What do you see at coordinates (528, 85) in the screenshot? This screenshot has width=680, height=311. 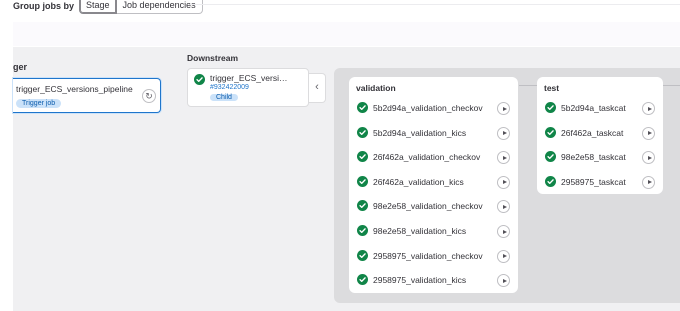 I see `stage-connector` at bounding box center [528, 85].